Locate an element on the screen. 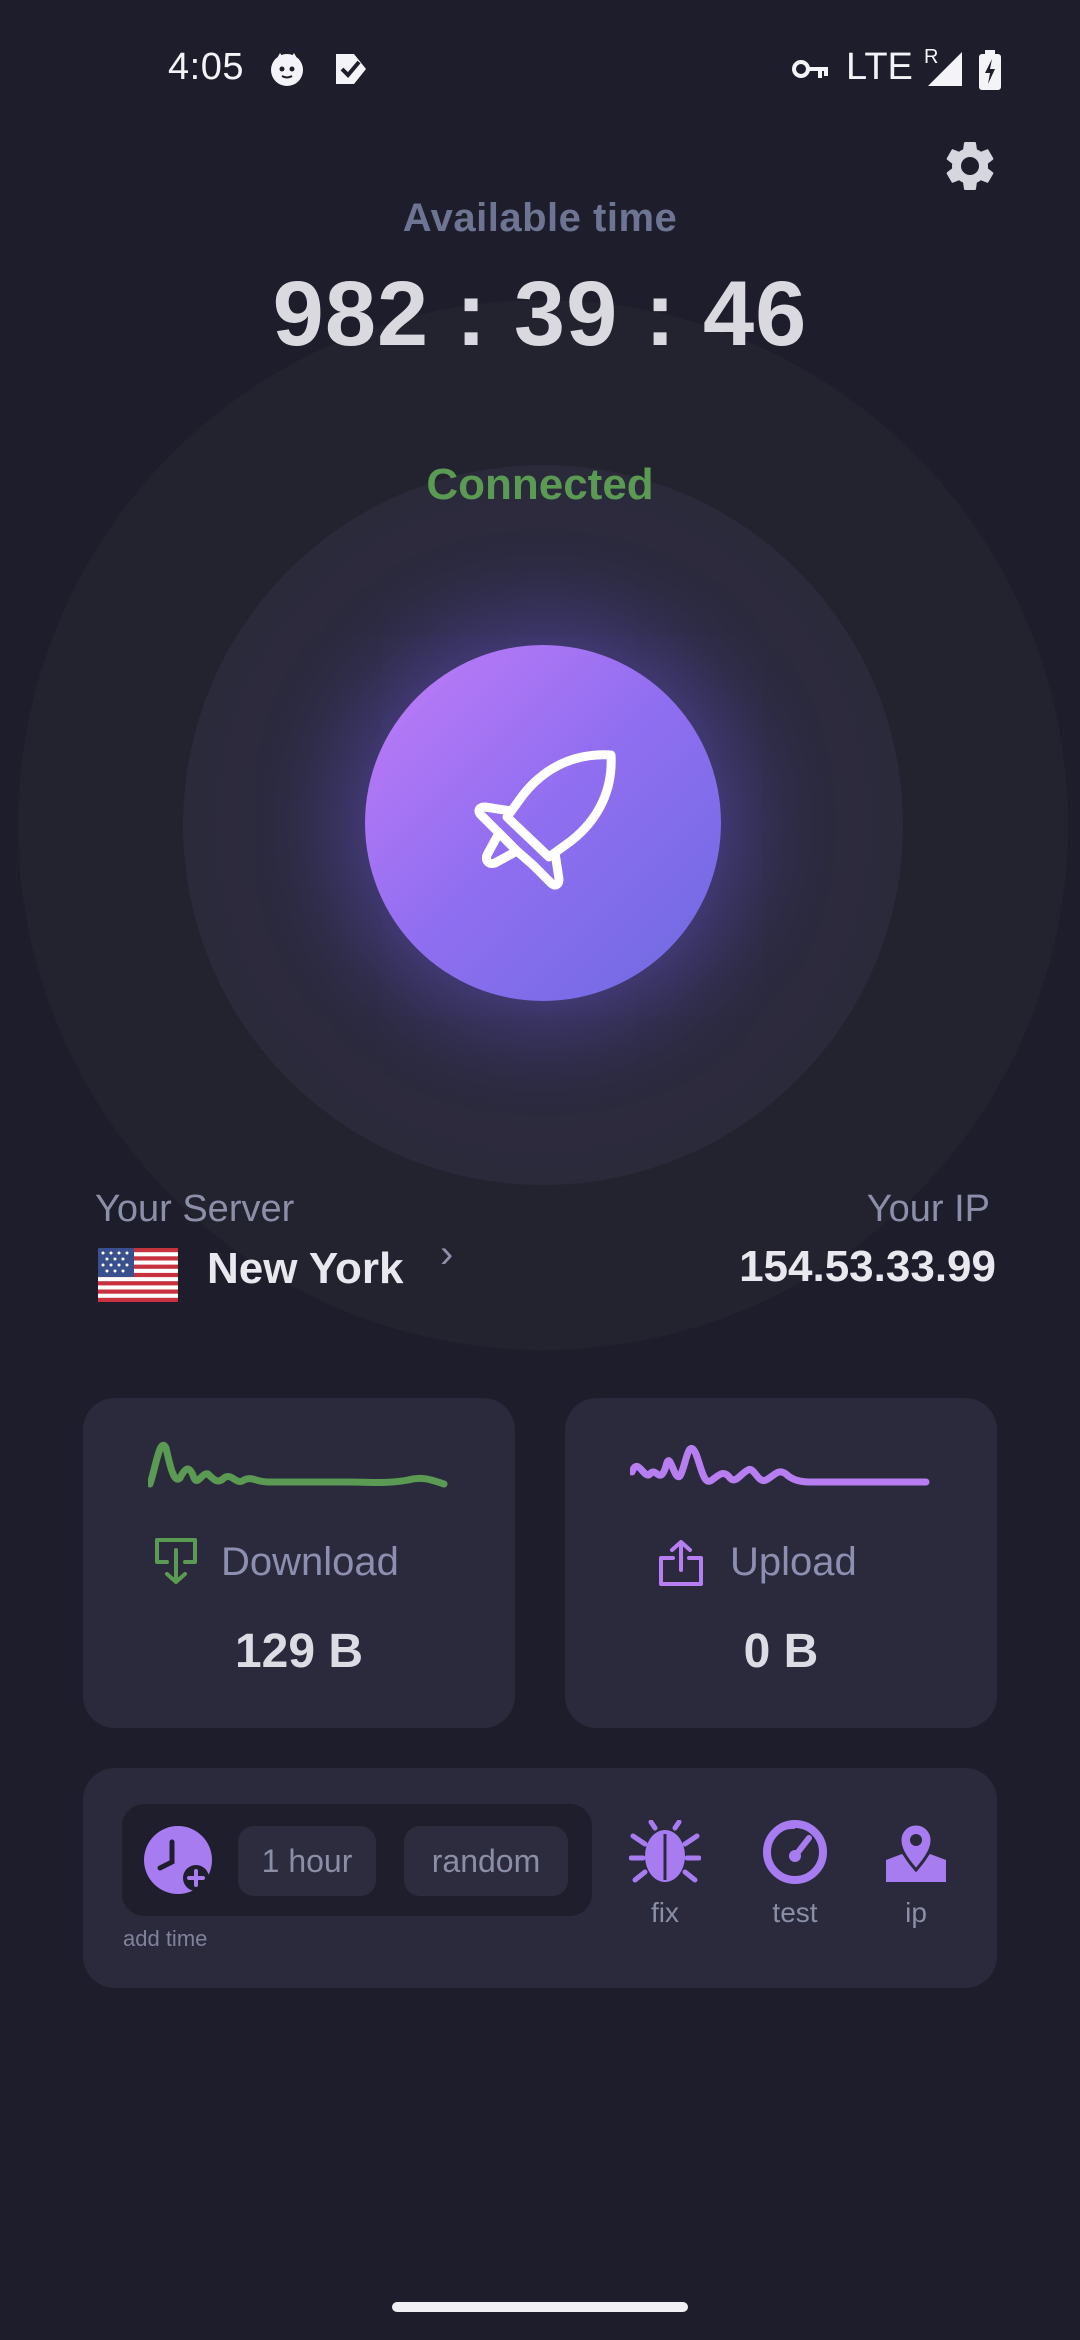 The height and width of the screenshot is (2340, 1080). speedometer-icon is located at coordinates (795, 1852).